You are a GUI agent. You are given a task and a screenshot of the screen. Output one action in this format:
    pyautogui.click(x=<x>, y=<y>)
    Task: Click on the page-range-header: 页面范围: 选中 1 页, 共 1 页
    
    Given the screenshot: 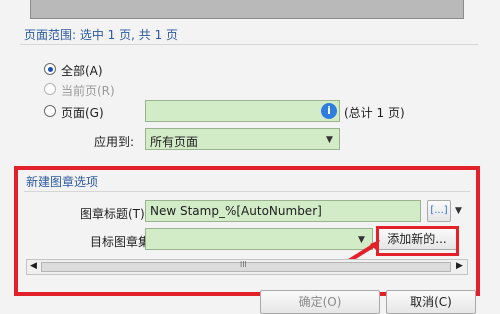 What is the action you would take?
    pyautogui.click(x=101, y=35)
    